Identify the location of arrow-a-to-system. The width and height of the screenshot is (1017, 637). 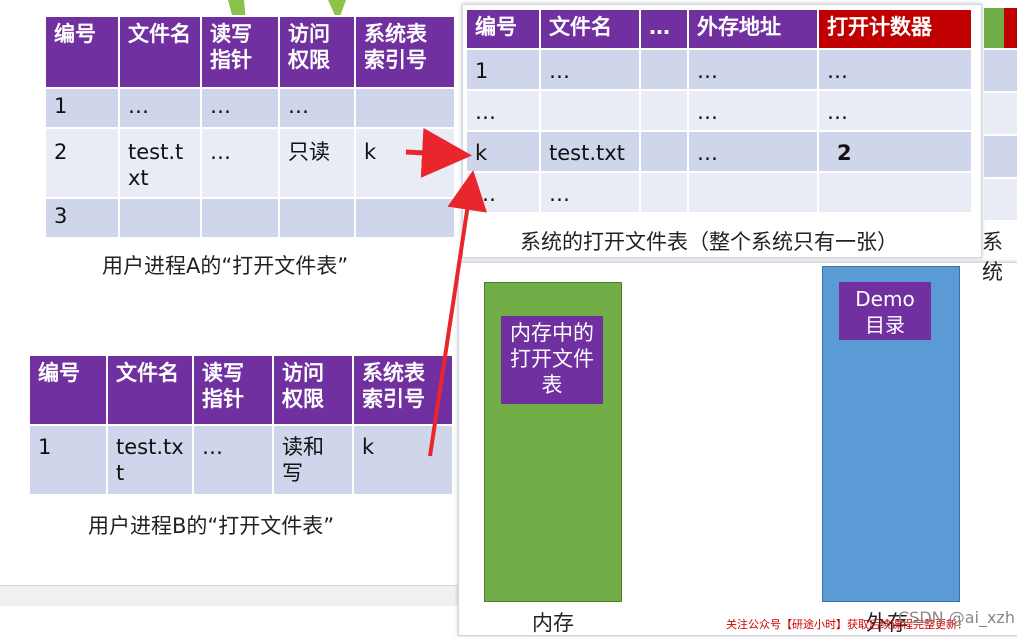
(438, 152).